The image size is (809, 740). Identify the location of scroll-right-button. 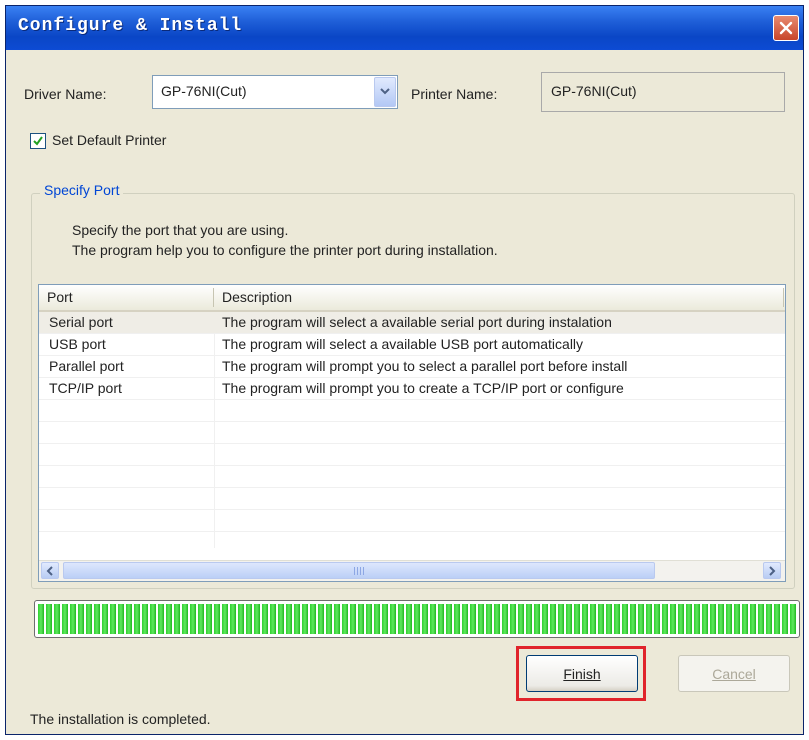
(772, 570).